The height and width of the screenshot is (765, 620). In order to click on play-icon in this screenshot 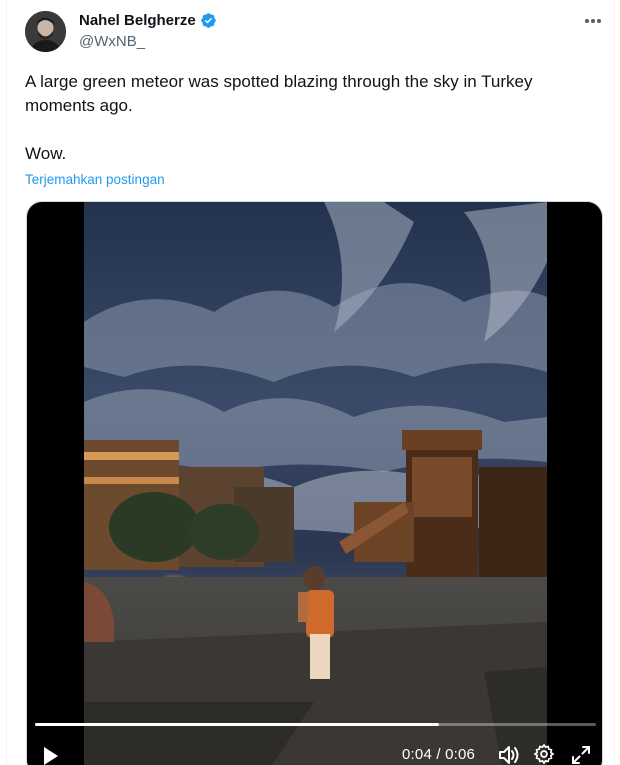, I will do `click(51, 756)`.